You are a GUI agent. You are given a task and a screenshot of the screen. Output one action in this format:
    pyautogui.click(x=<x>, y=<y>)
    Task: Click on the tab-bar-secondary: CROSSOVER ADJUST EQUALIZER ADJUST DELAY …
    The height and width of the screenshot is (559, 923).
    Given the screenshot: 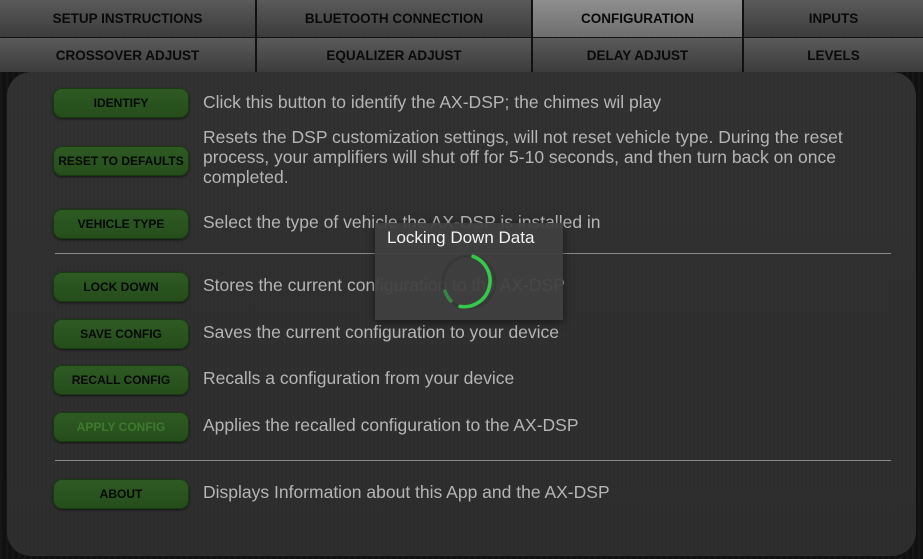 What is the action you would take?
    pyautogui.click(x=461, y=55)
    